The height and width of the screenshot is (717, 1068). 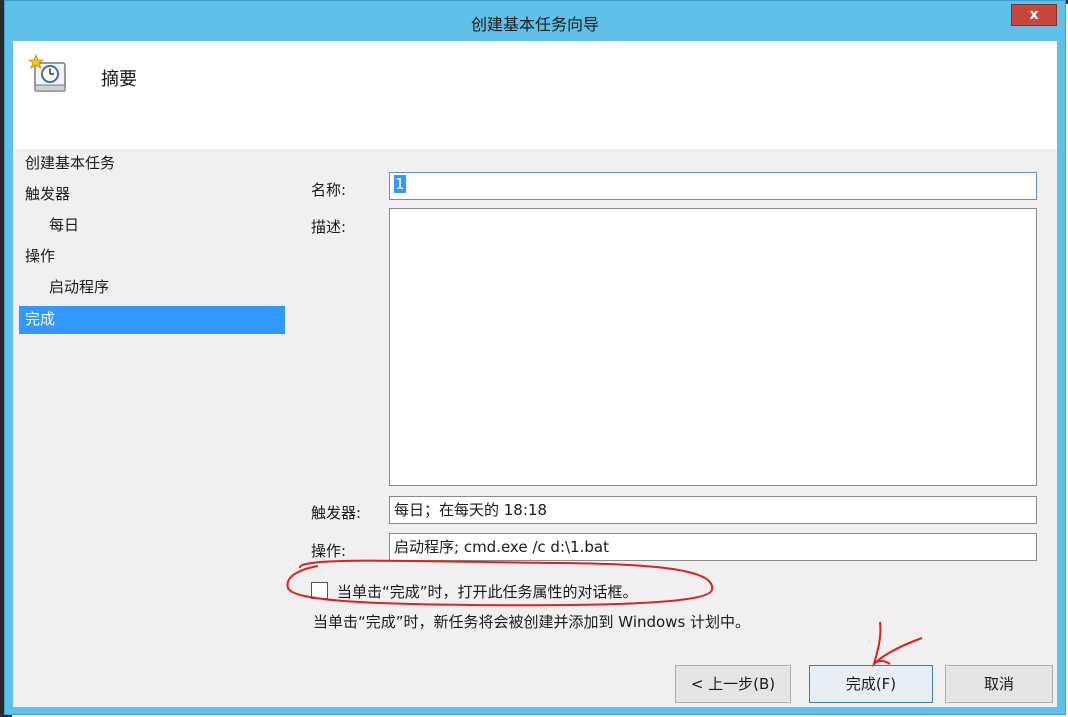 I want to click on back-button: < 上一步(B), so click(x=733, y=684).